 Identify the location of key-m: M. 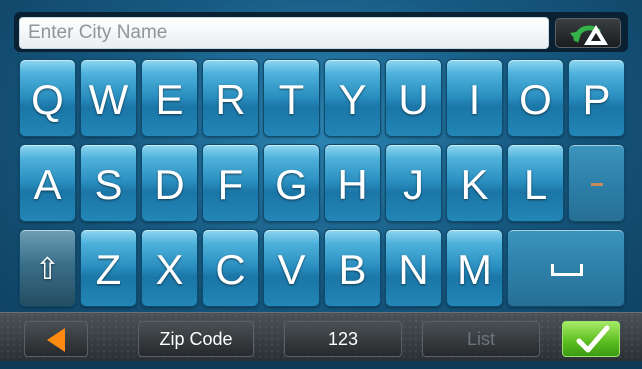
(474, 268).